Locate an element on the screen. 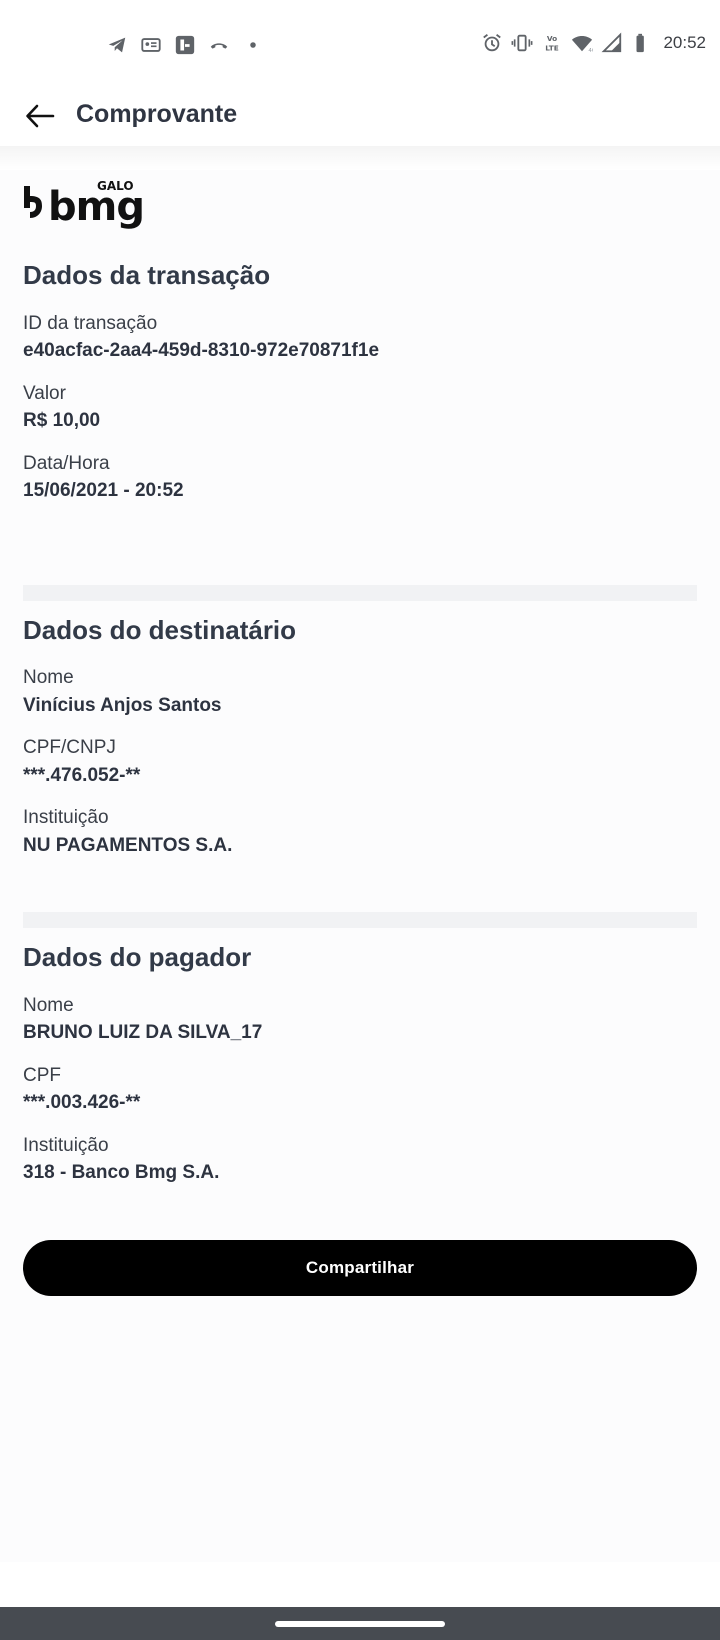 Image resolution: width=720 pixels, height=1640 pixels. notification-icons is located at coordinates (185, 45).